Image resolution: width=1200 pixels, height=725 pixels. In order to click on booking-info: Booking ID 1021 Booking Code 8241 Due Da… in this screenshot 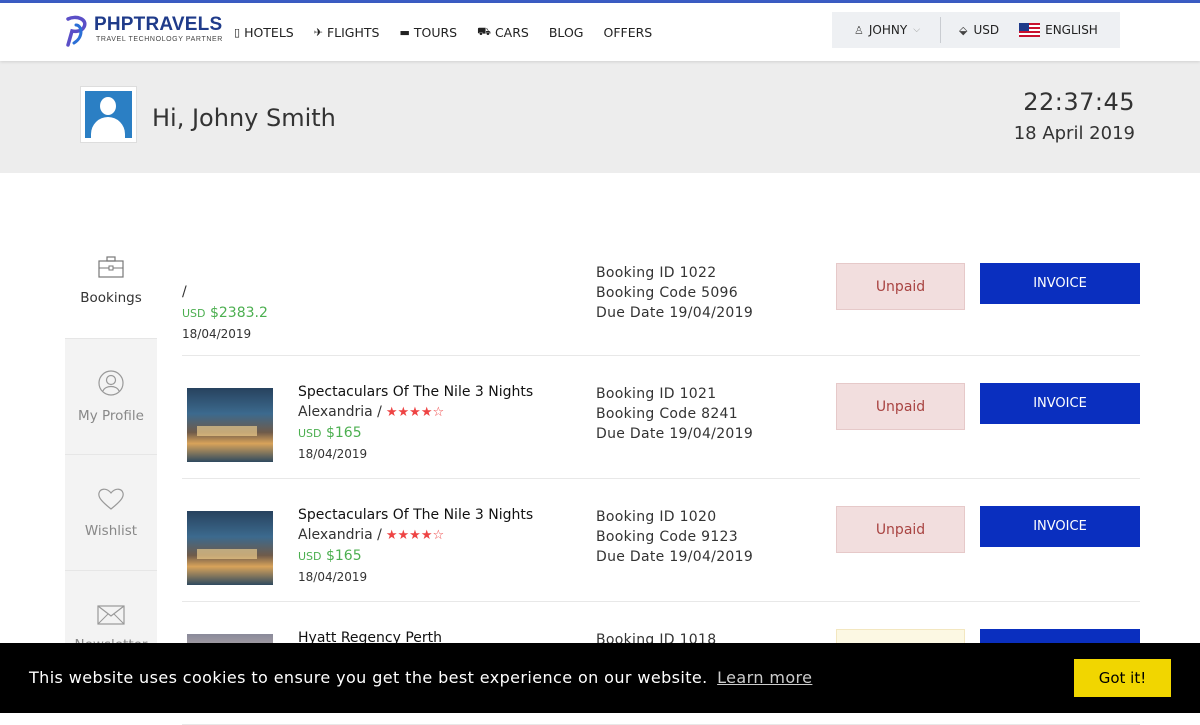, I will do `click(674, 414)`.